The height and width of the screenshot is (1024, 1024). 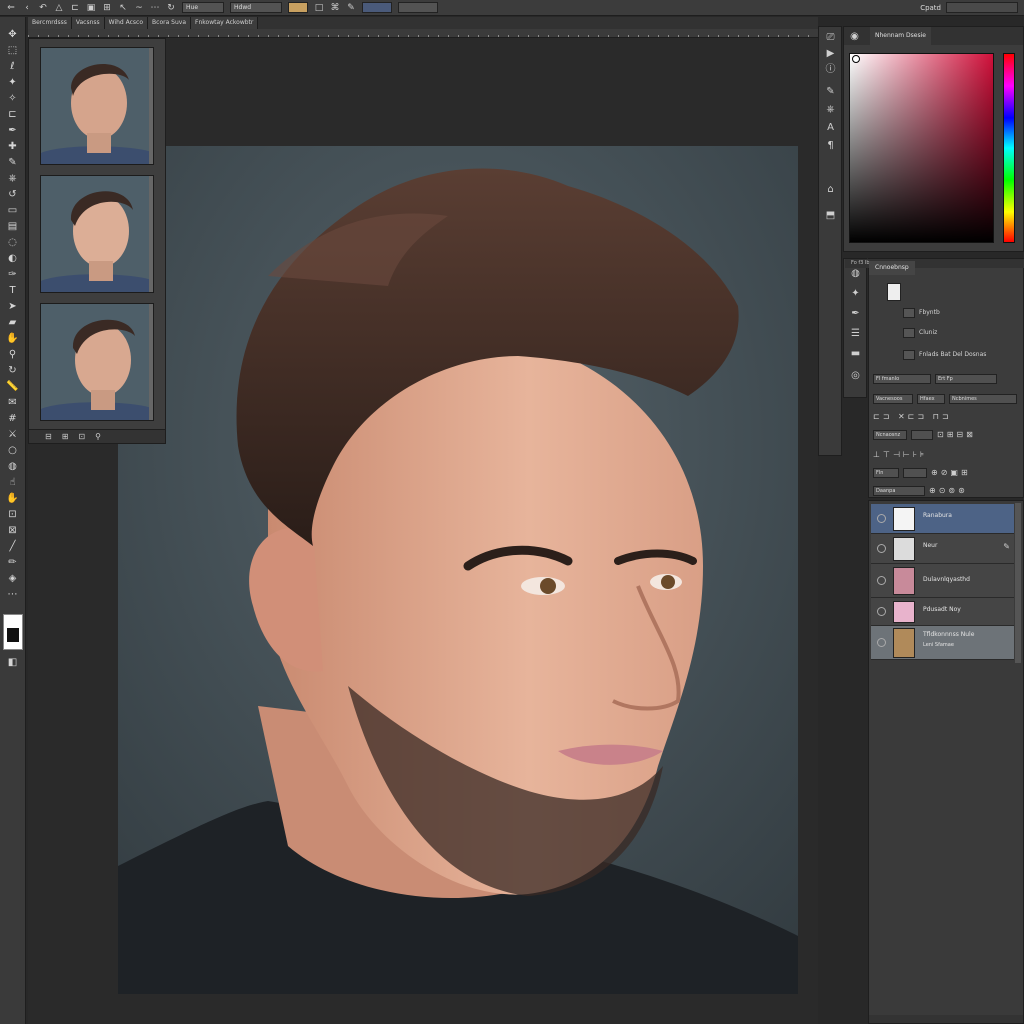 What do you see at coordinates (12, 467) in the screenshot?
I see `sponge-tool-icon: ◍` at bounding box center [12, 467].